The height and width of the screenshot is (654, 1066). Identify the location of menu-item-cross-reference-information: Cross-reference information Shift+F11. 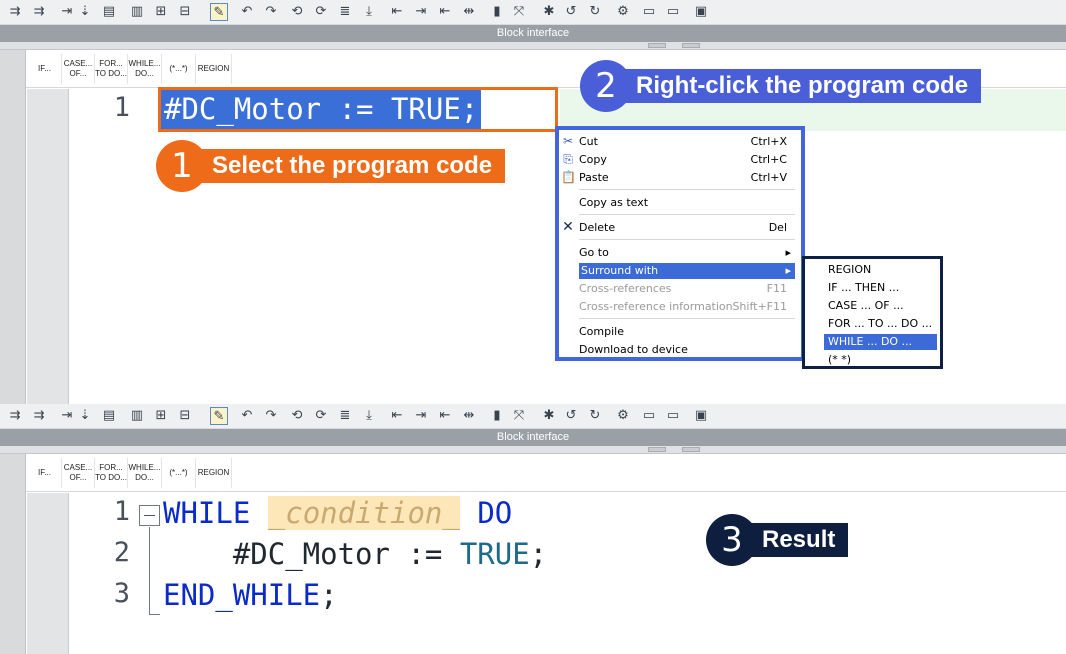
(687, 307).